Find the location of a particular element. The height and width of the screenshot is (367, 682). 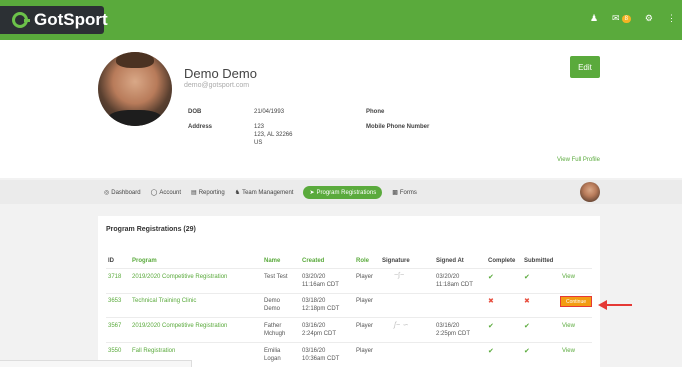

col-header-submitted: Submitted is located at coordinates (539, 261).